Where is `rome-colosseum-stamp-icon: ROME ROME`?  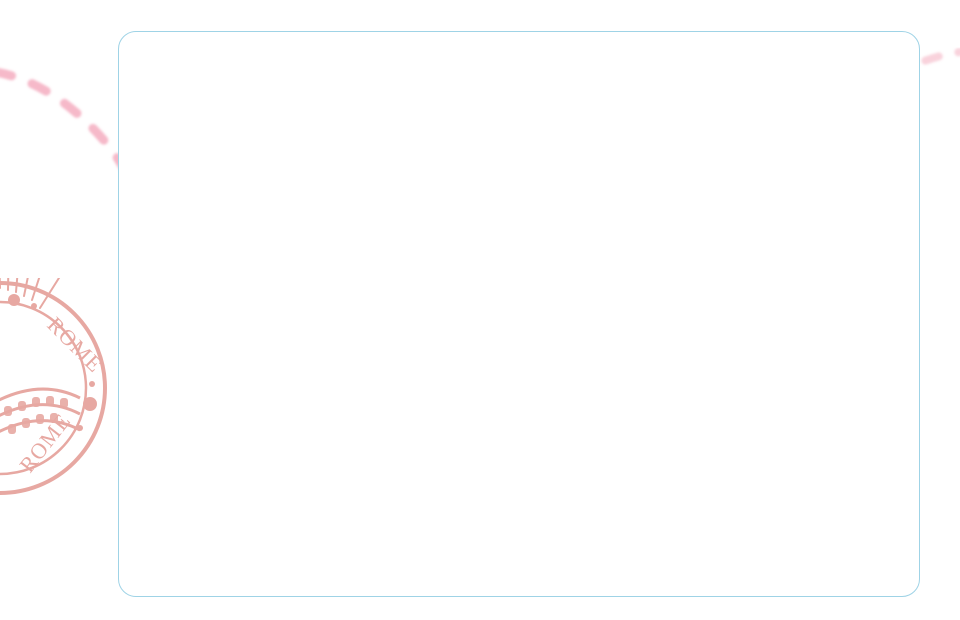
rome-colosseum-stamp-icon: ROME ROME is located at coordinates (54, 386).